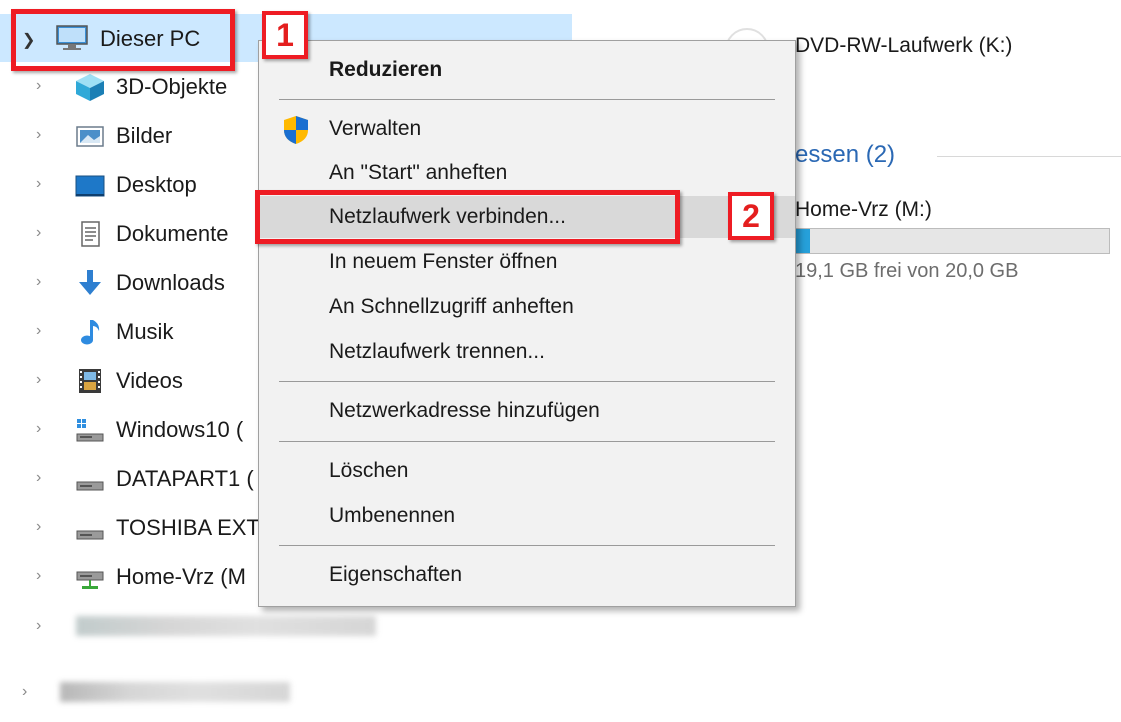  Describe the element at coordinates (156, 184) in the screenshot. I see `tree-item-label: Desktop` at that location.